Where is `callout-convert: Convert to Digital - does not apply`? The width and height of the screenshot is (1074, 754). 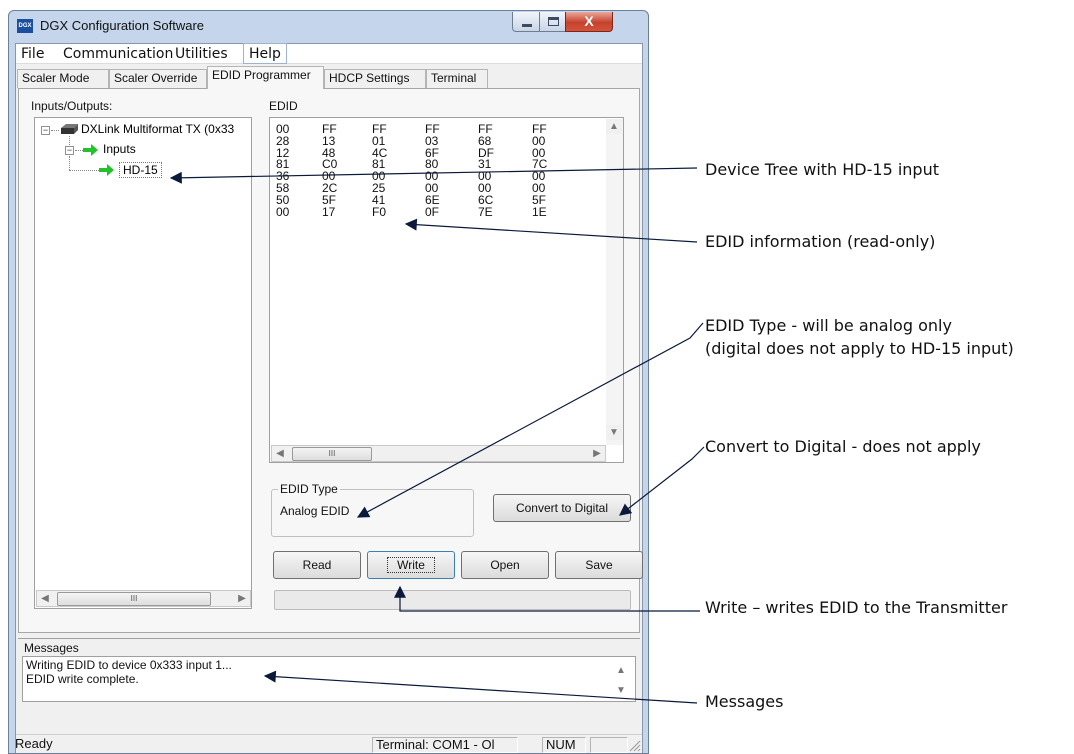 callout-convert: Convert to Digital - does not apply is located at coordinates (843, 446).